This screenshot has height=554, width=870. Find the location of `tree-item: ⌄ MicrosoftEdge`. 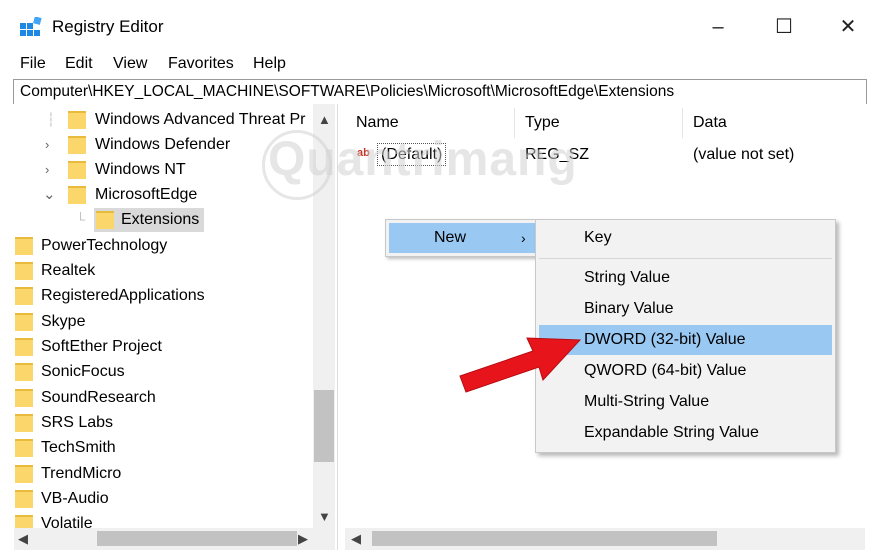

tree-item: ⌄ MicrosoftEdge is located at coordinates (156, 194).